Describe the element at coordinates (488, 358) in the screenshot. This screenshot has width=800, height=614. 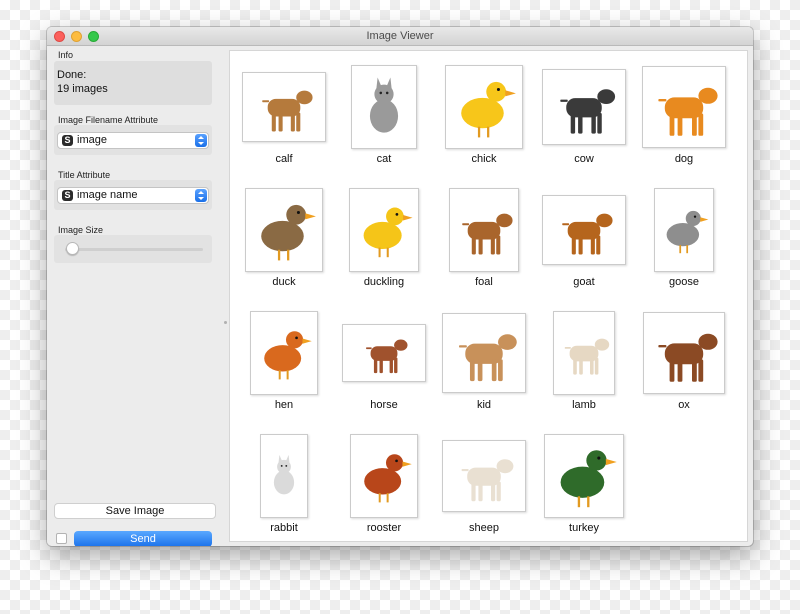
I see `kid-picture-icon` at that location.